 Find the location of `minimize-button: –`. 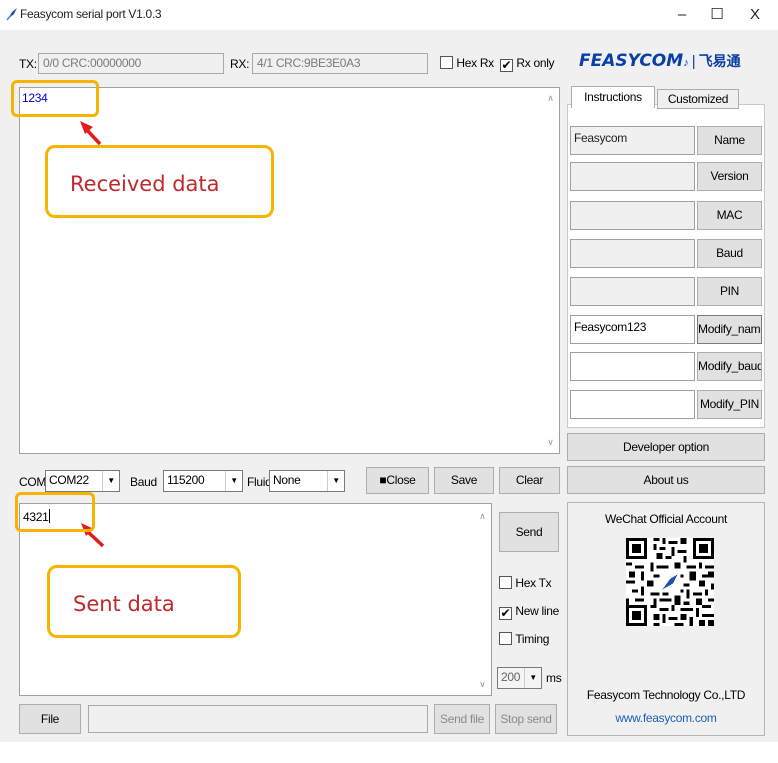

minimize-button: – is located at coordinates (682, 15).